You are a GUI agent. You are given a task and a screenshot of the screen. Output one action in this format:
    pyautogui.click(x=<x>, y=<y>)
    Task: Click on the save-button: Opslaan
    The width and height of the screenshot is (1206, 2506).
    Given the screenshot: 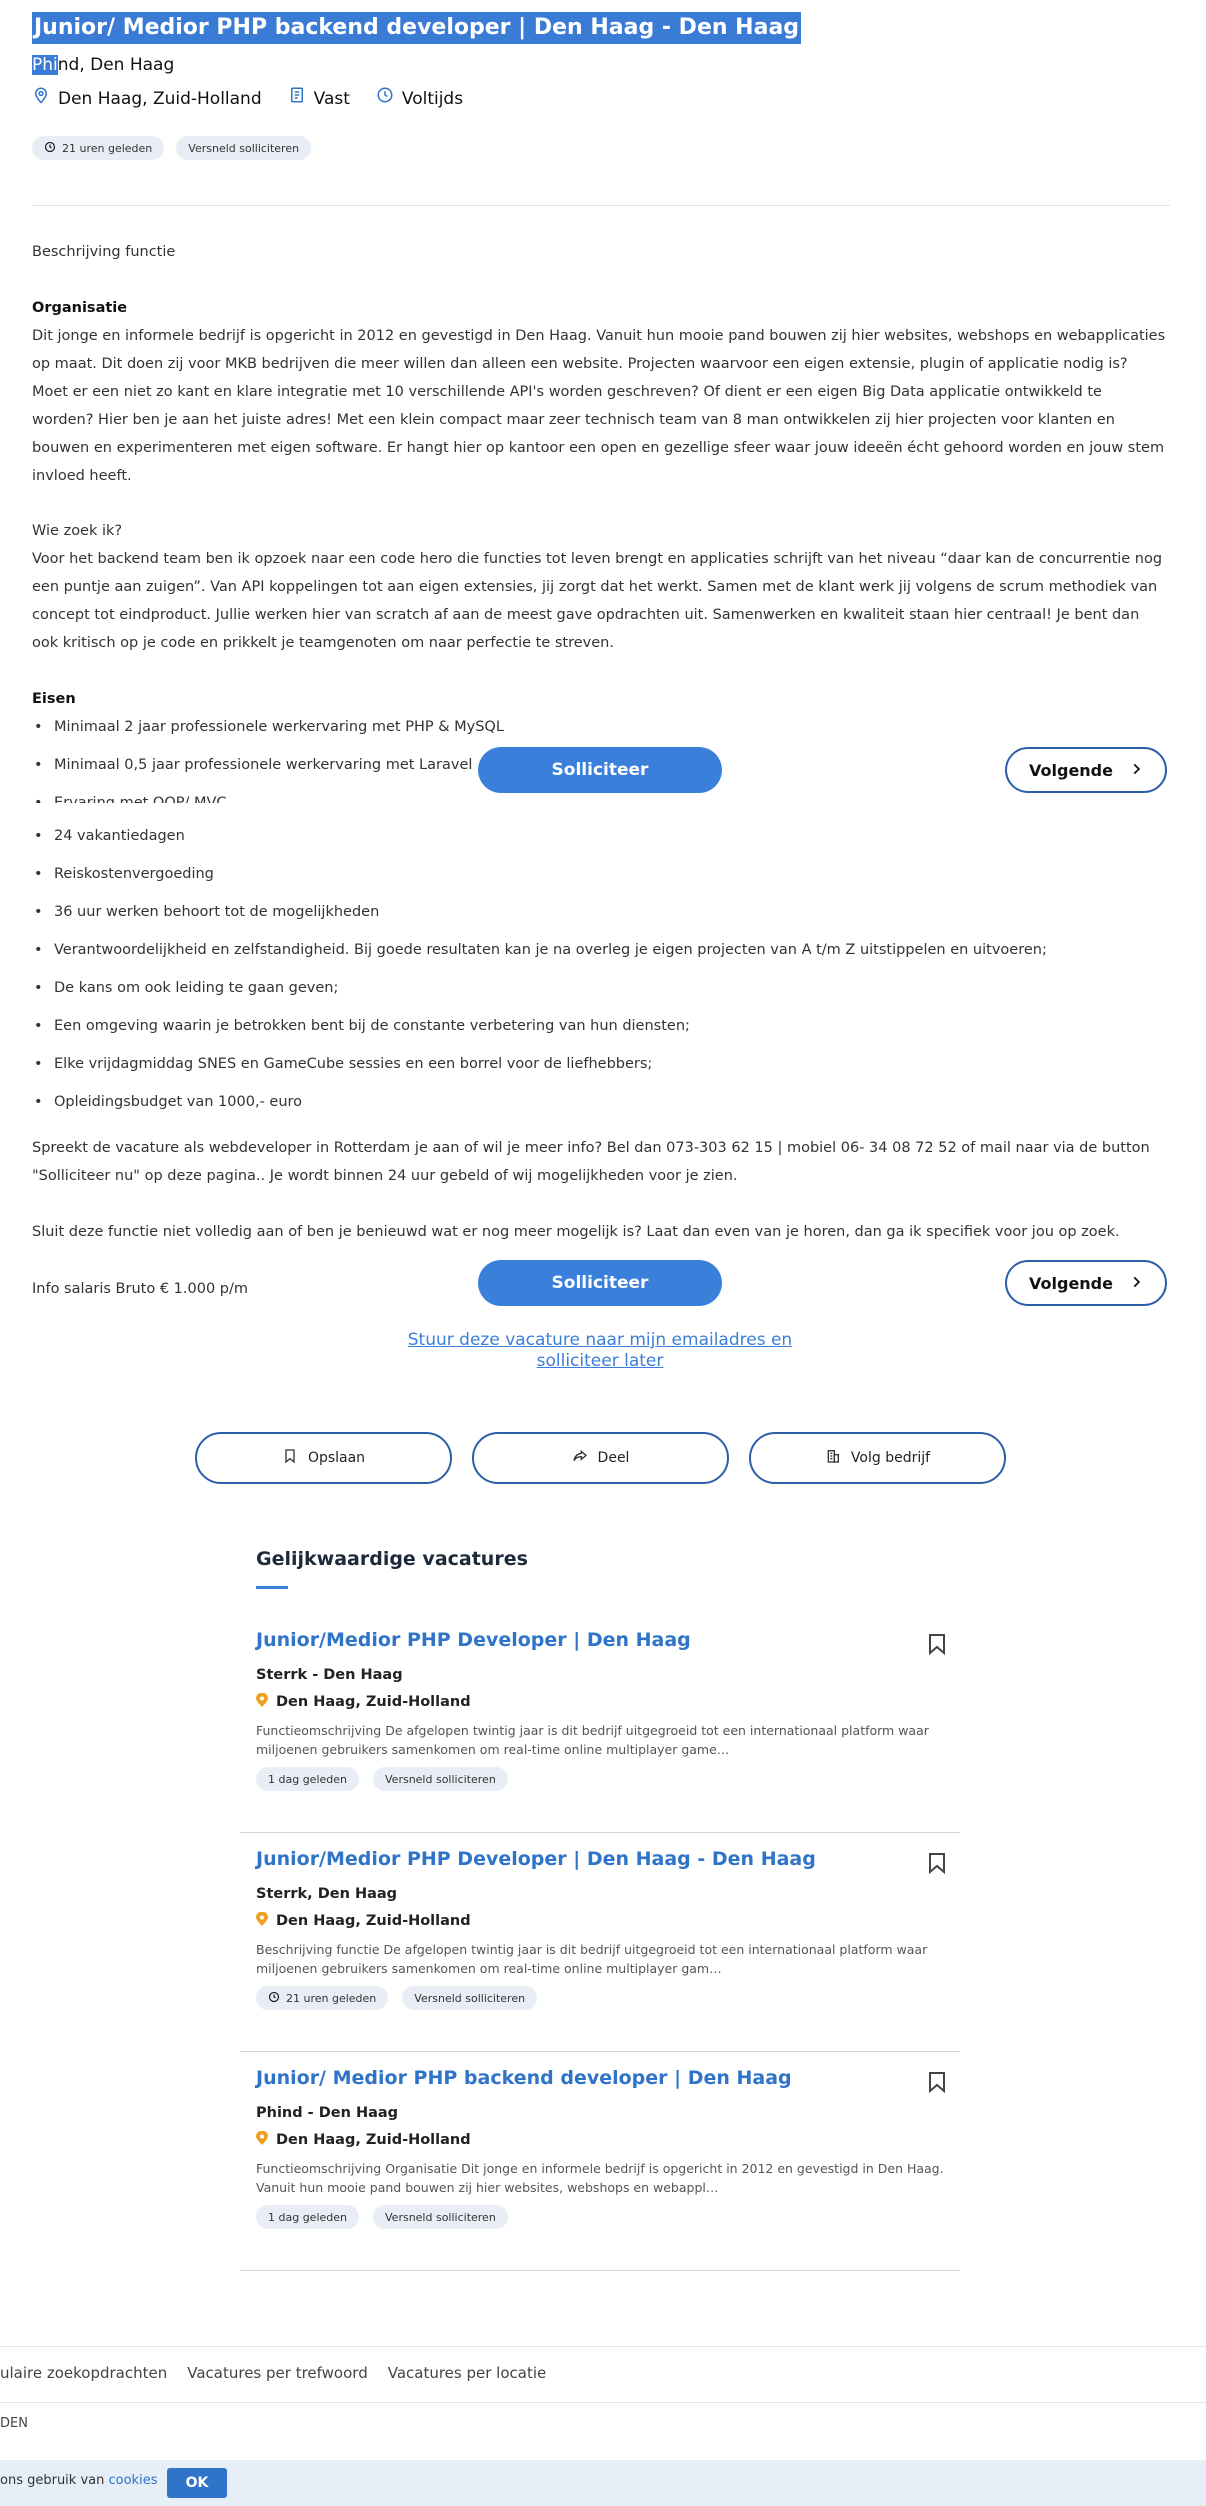 What is the action you would take?
    pyautogui.click(x=323, y=1458)
    